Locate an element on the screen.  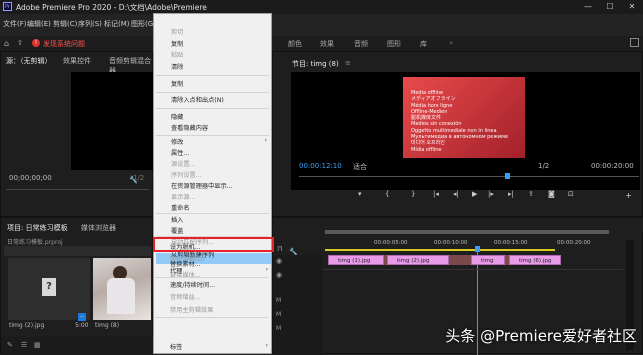
project-item-thumb-1: ? is located at coordinates (49, 289).